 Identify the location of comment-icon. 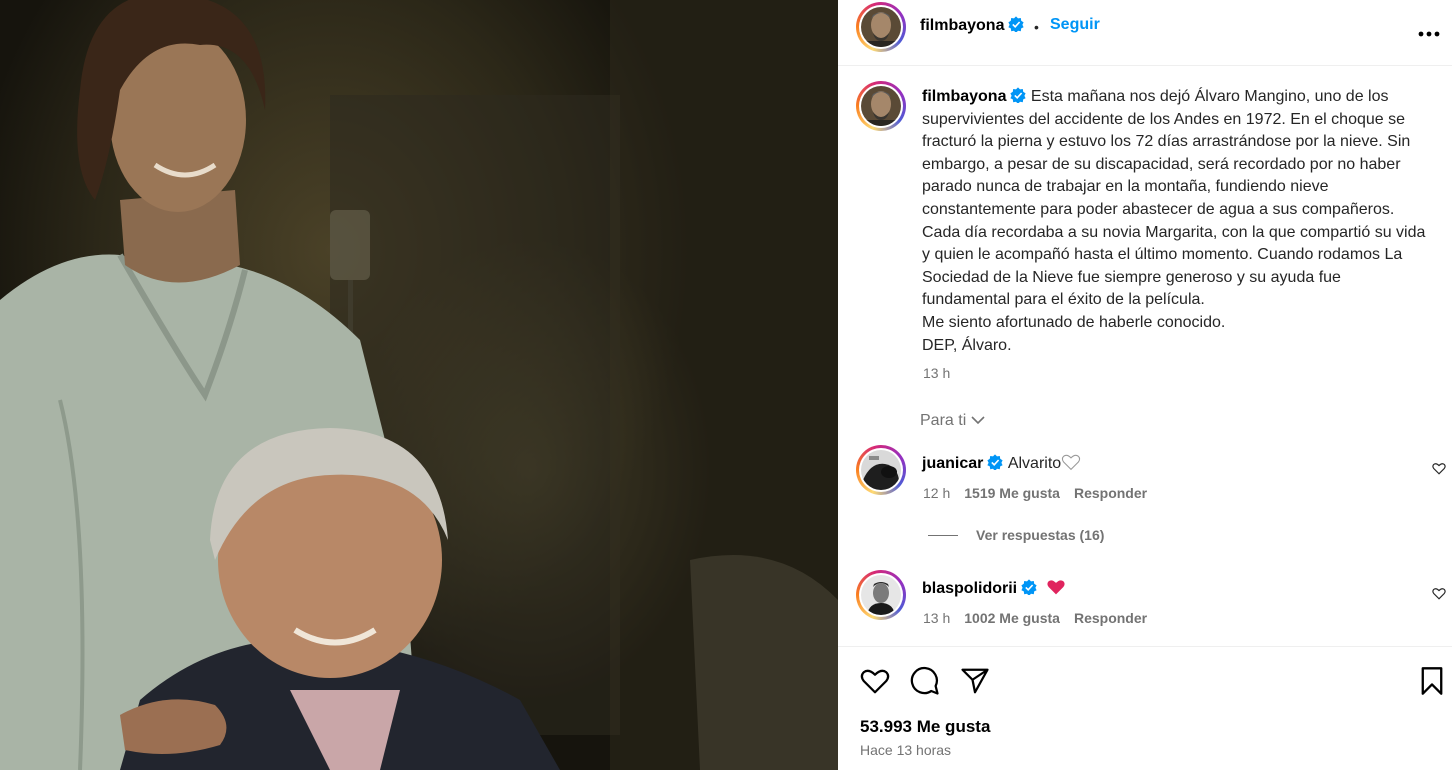
(925, 683).